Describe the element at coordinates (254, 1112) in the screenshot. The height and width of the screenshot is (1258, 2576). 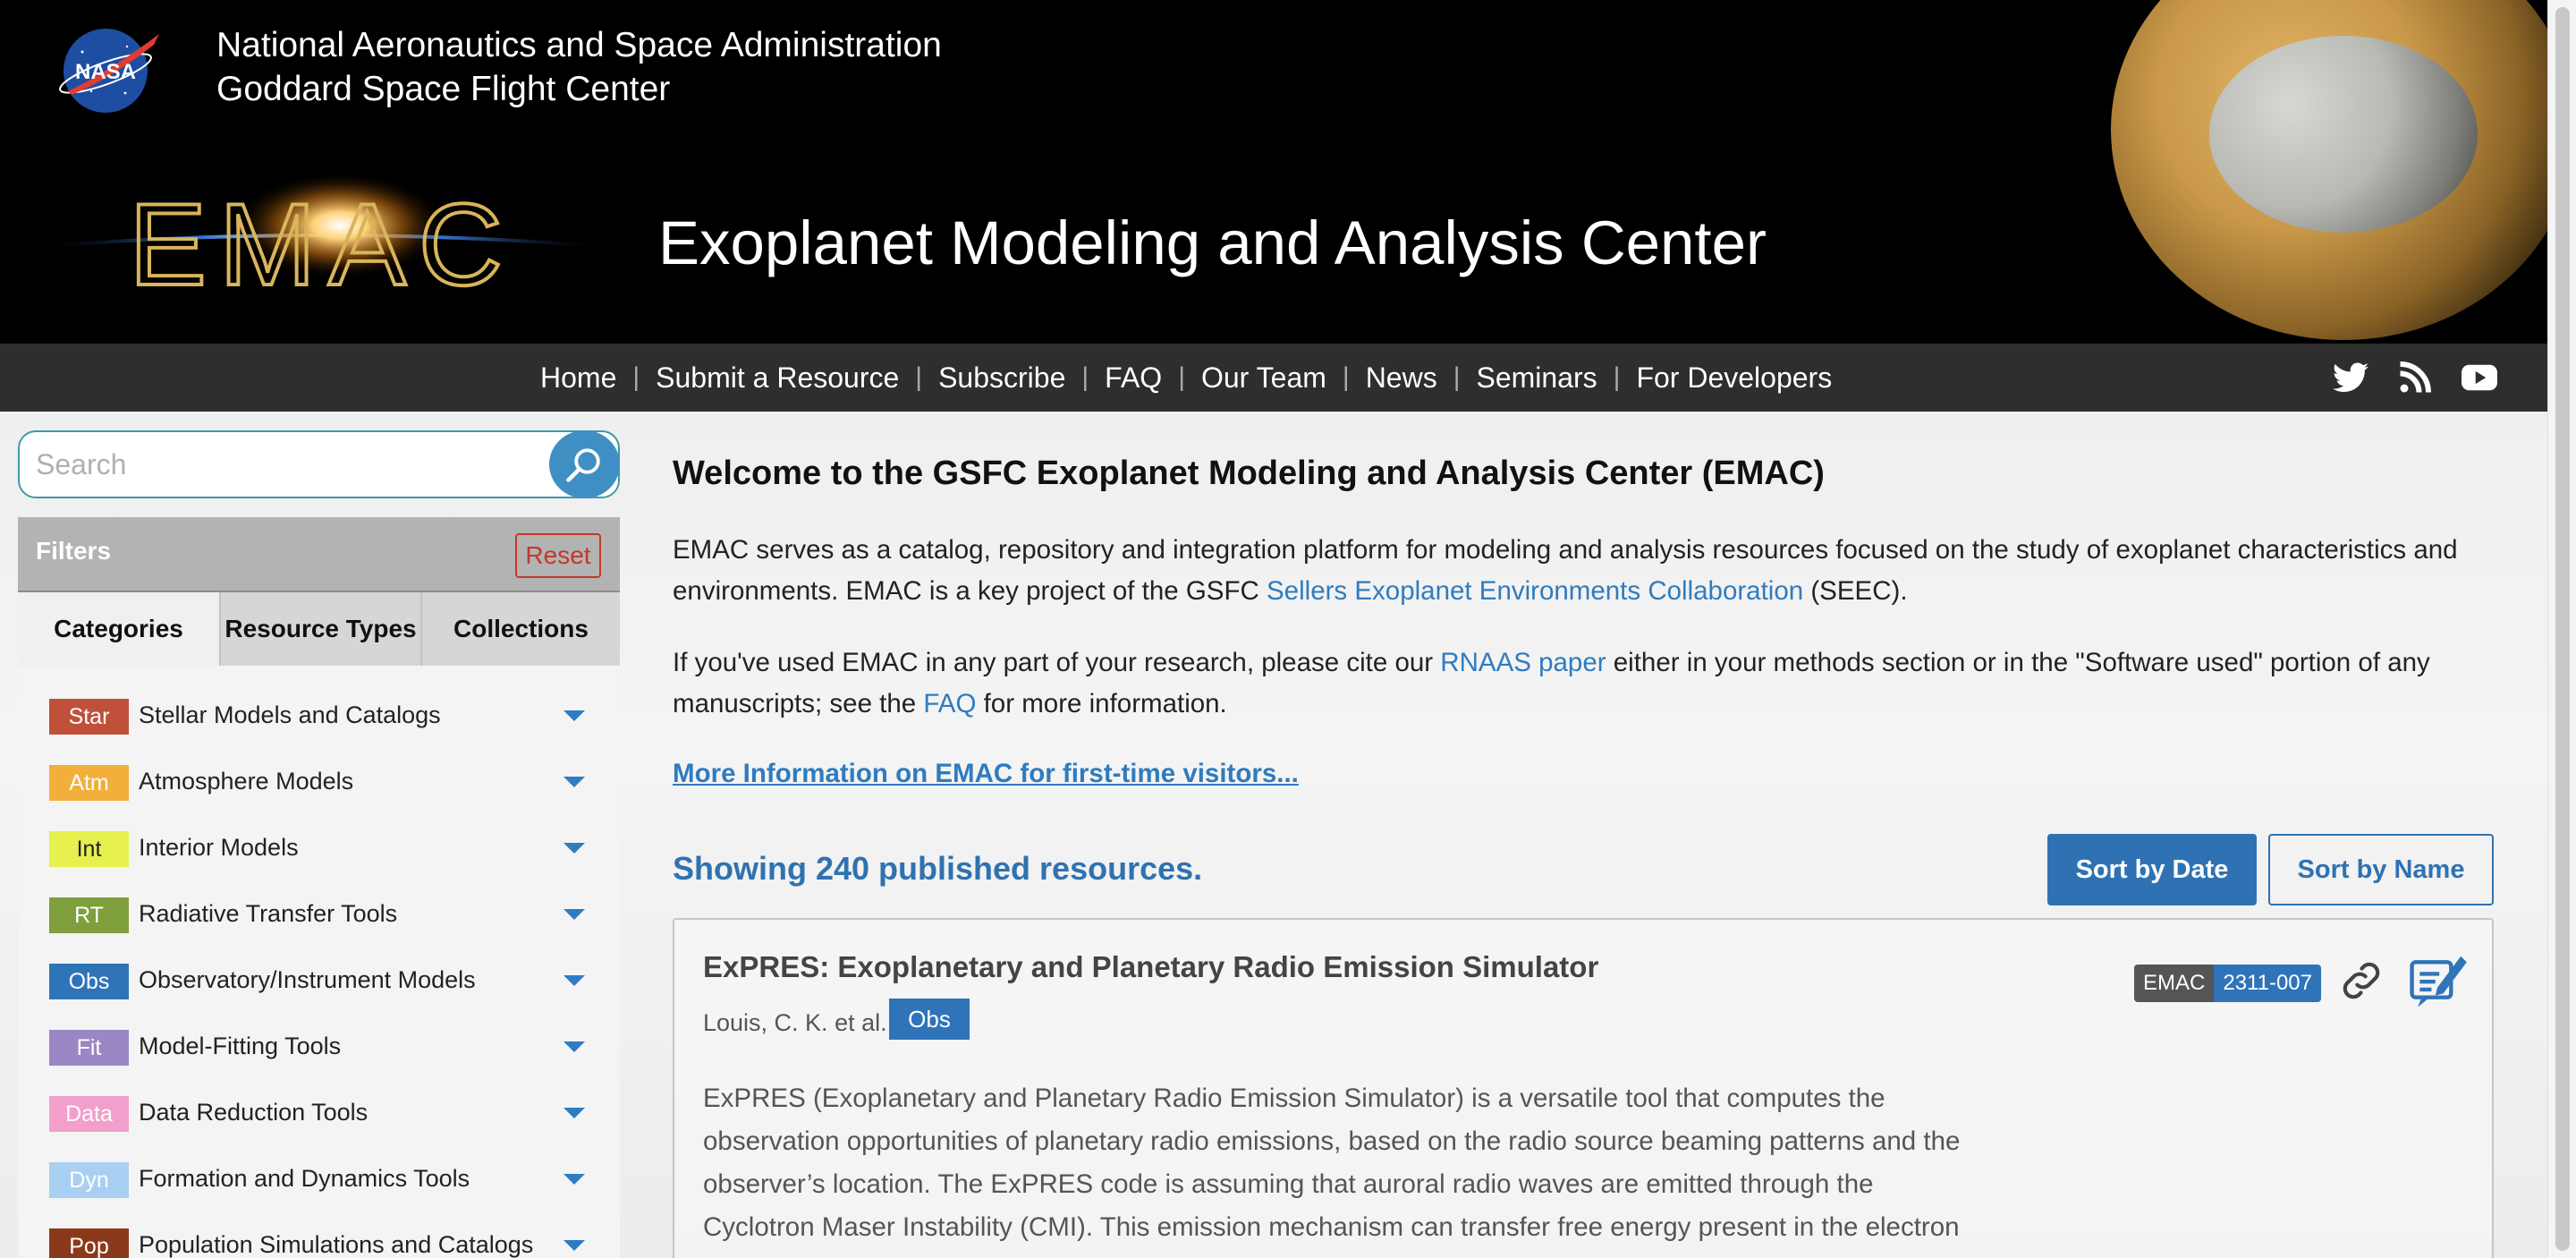
I see `category-label: Data Reduction Tools` at that location.